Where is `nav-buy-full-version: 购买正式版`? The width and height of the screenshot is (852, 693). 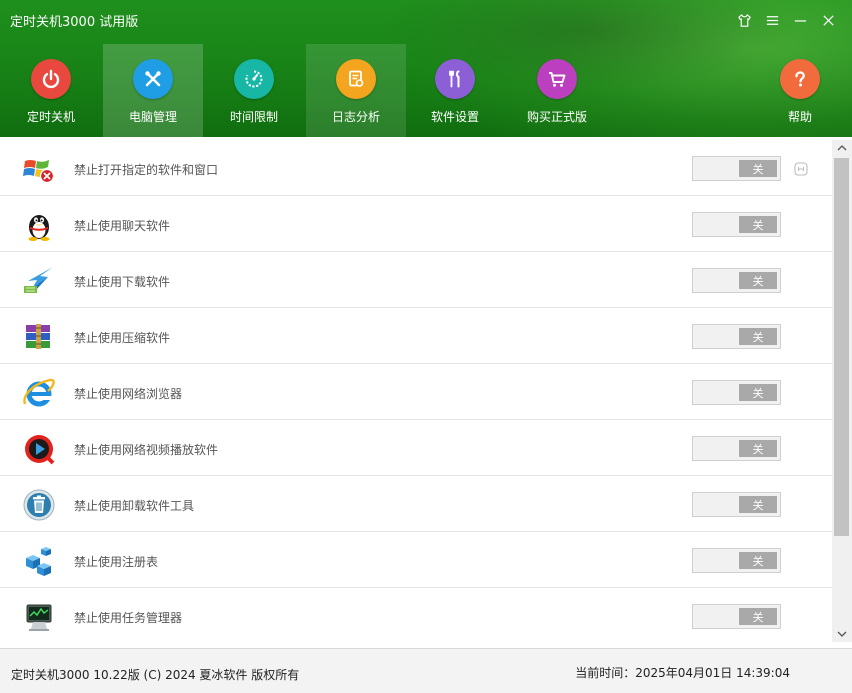
nav-buy-full-version: 购买正式版 is located at coordinates (557, 90).